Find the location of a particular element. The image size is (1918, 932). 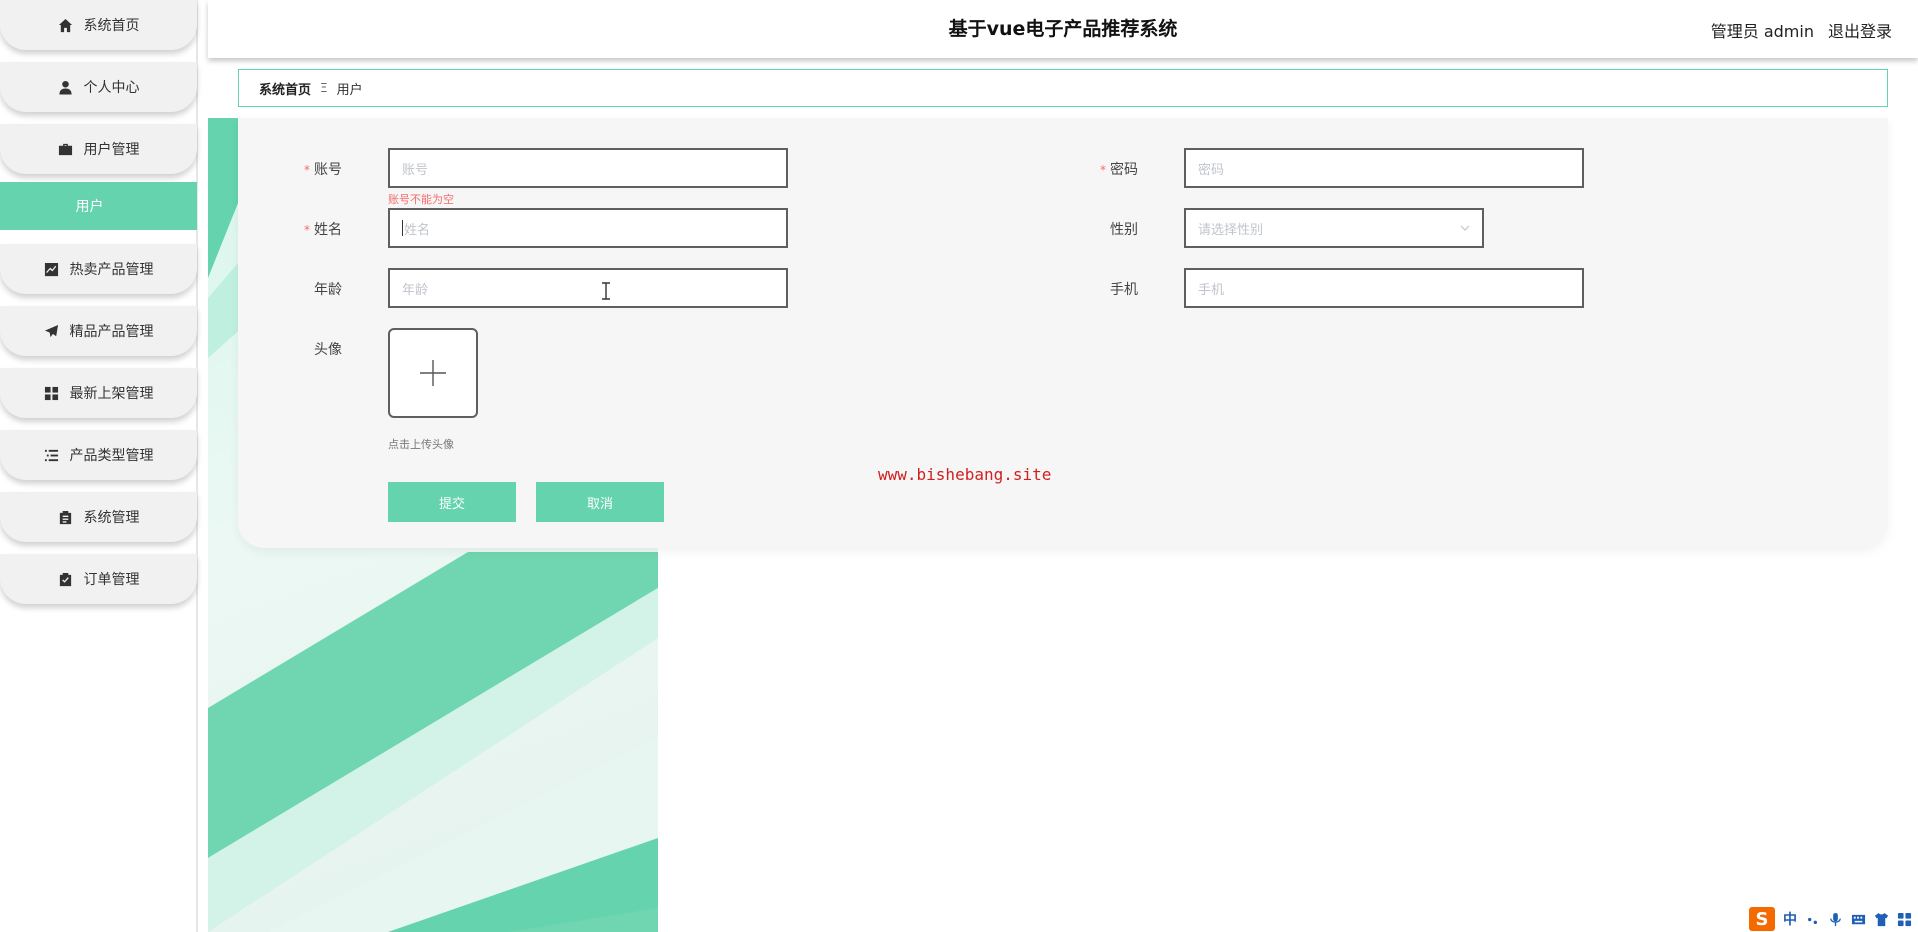

gender-select: 请选择性别 is located at coordinates (1334, 228).